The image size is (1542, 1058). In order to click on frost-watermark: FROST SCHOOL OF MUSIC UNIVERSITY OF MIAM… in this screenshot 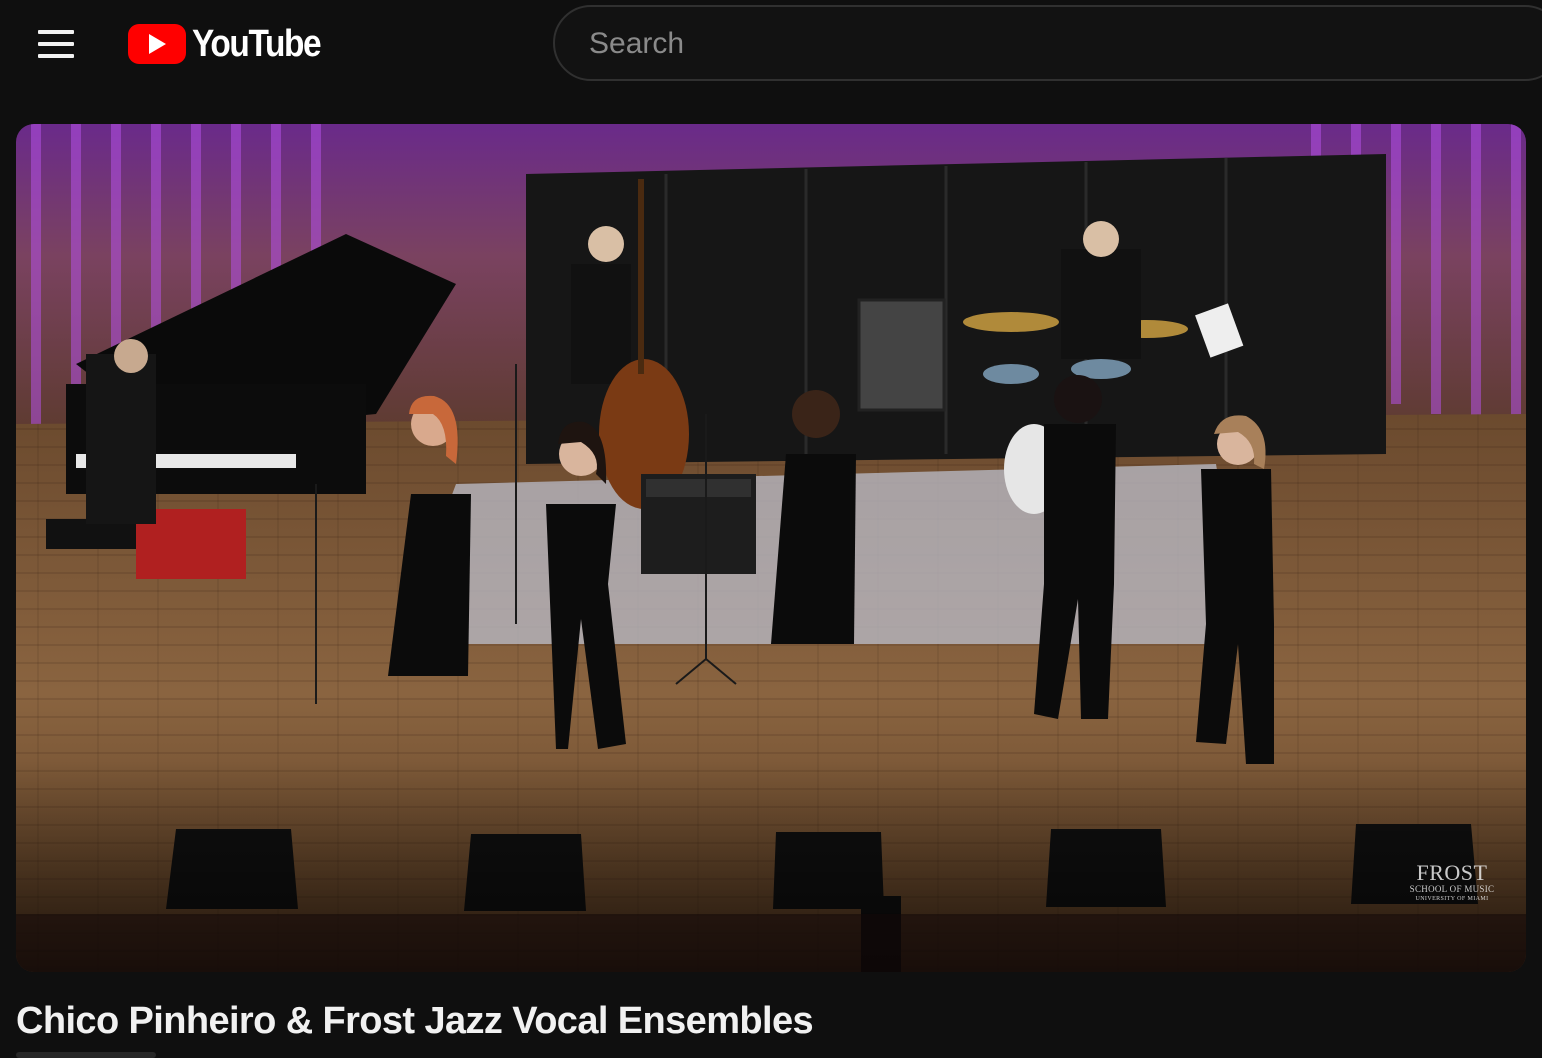, I will do `click(1452, 883)`.